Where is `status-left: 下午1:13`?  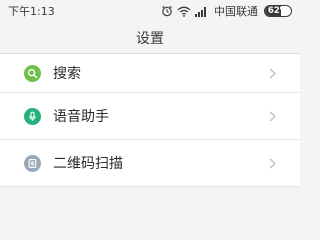 status-left: 下午1:13 is located at coordinates (31, 11).